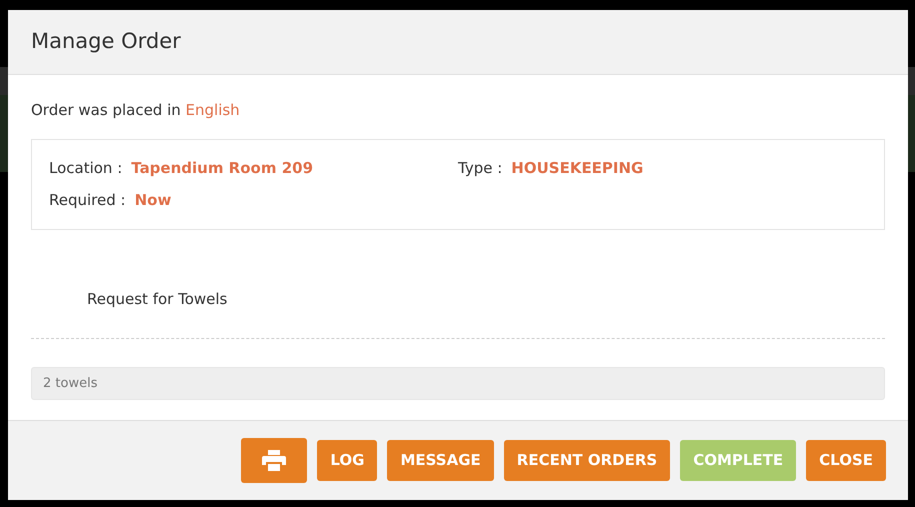  I want to click on detail-label: Required :, so click(87, 200).